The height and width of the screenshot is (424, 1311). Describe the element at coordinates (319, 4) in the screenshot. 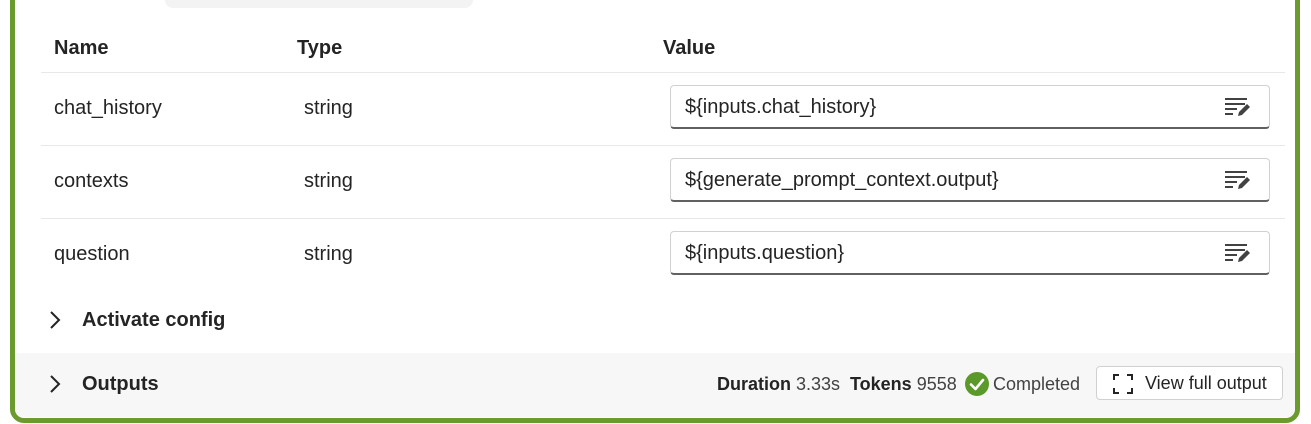

I see `card-top-tab` at that location.